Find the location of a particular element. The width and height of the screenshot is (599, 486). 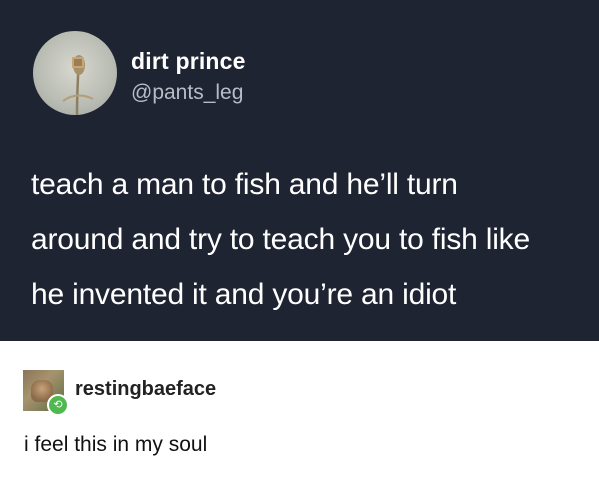

avatar is located at coordinates (75, 73).